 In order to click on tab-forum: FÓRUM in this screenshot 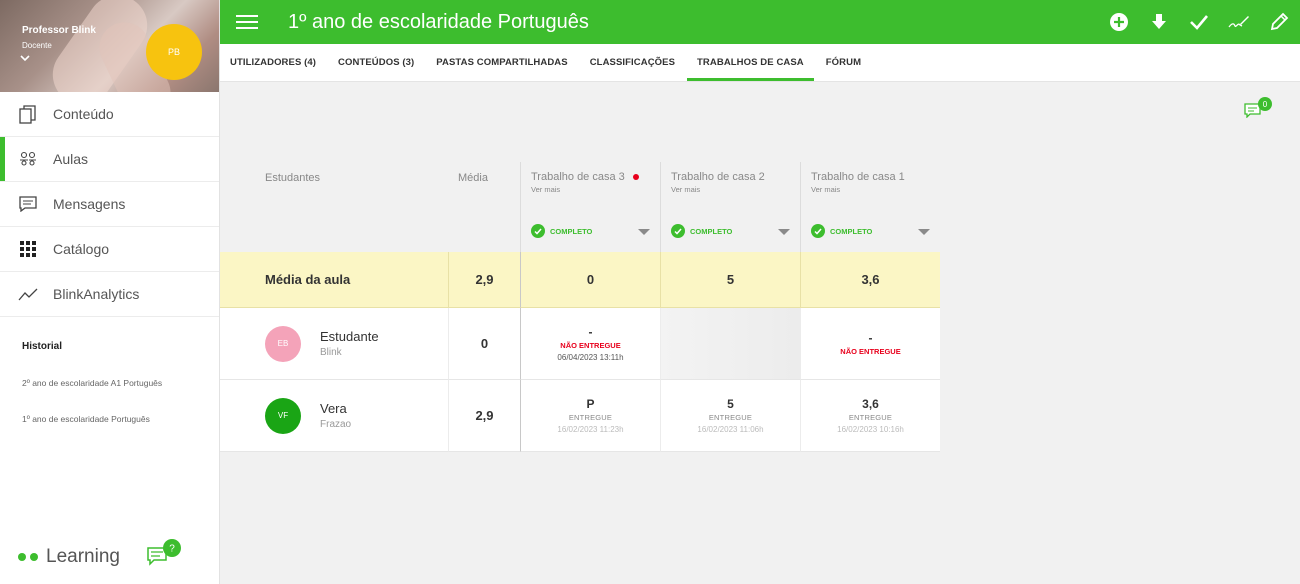, I will do `click(843, 63)`.